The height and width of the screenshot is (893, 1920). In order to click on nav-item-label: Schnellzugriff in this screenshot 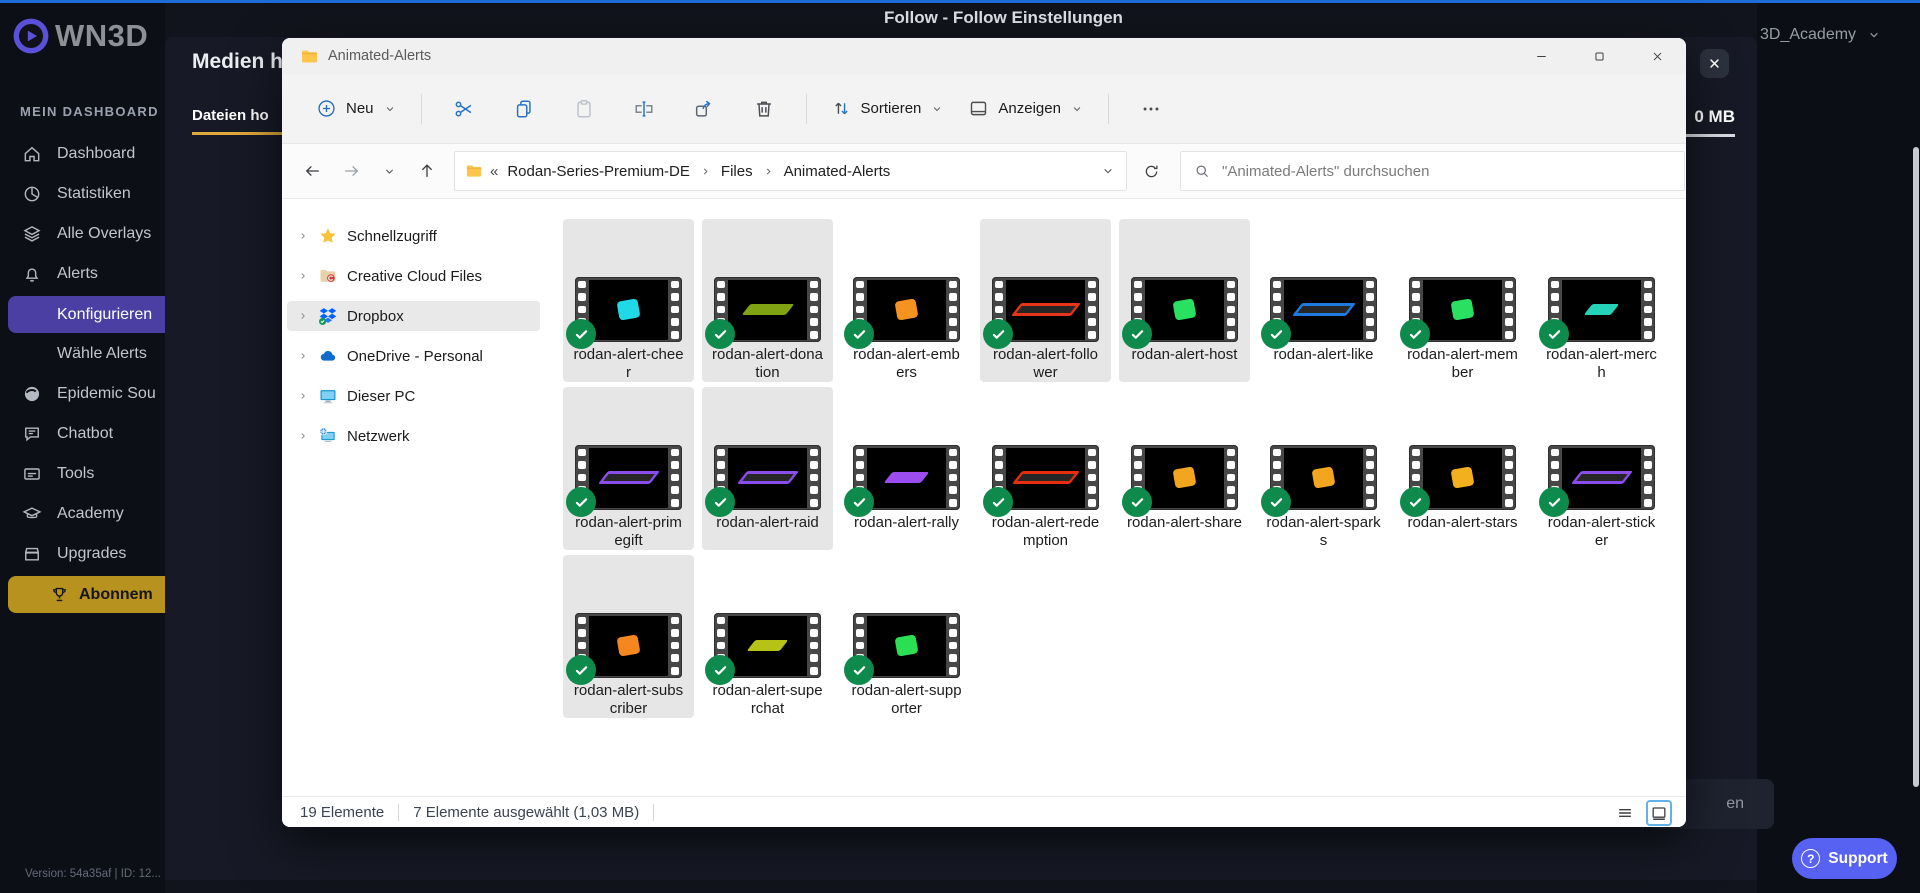, I will do `click(392, 236)`.